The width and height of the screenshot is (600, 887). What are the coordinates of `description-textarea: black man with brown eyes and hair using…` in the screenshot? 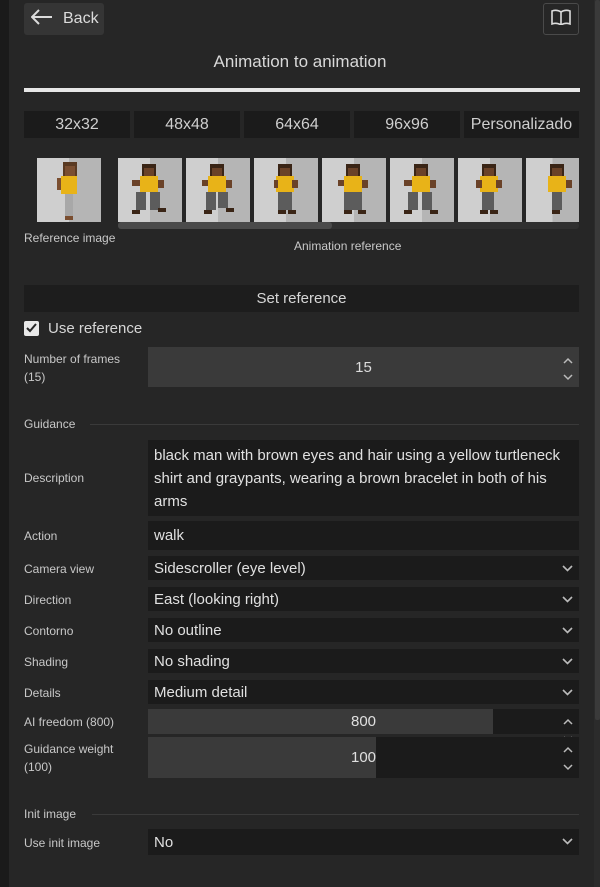 It's located at (363, 478).